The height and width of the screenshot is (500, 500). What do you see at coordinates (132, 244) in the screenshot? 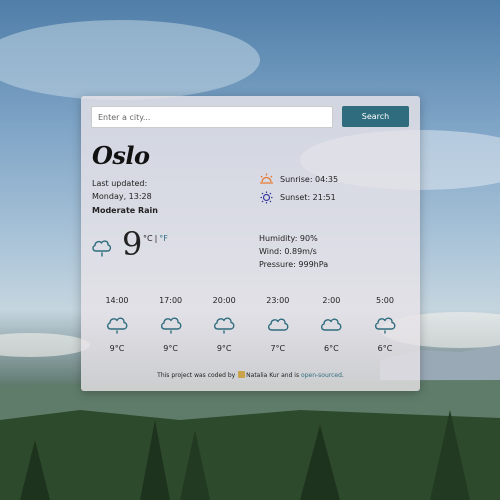
I see `current-temperature: 9` at bounding box center [132, 244].